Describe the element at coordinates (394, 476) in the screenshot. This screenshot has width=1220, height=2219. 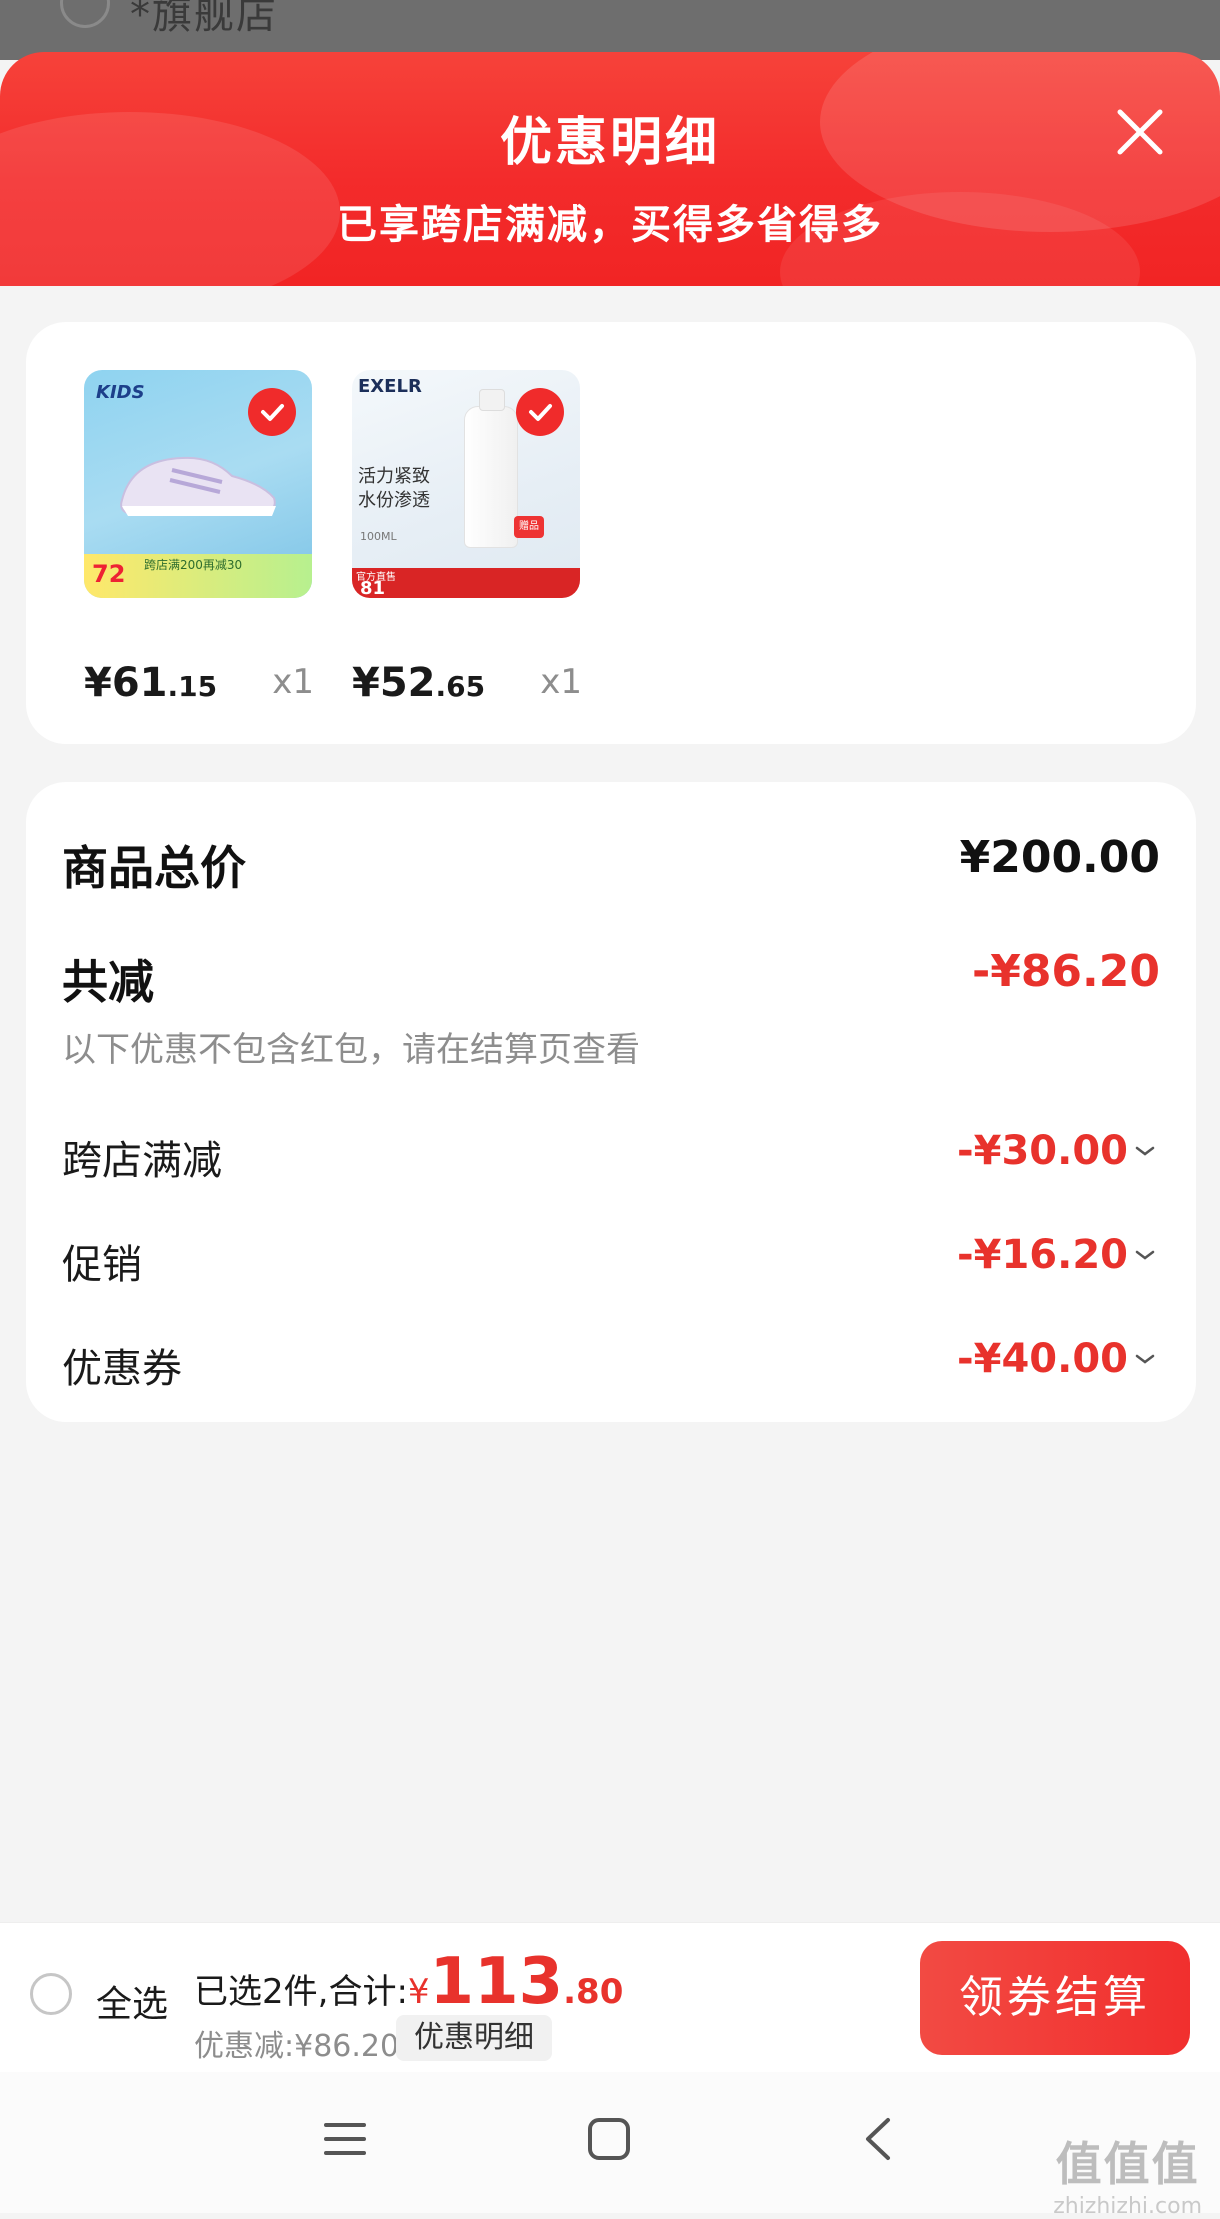
I see `thumb-line1: 活力紧致` at that location.